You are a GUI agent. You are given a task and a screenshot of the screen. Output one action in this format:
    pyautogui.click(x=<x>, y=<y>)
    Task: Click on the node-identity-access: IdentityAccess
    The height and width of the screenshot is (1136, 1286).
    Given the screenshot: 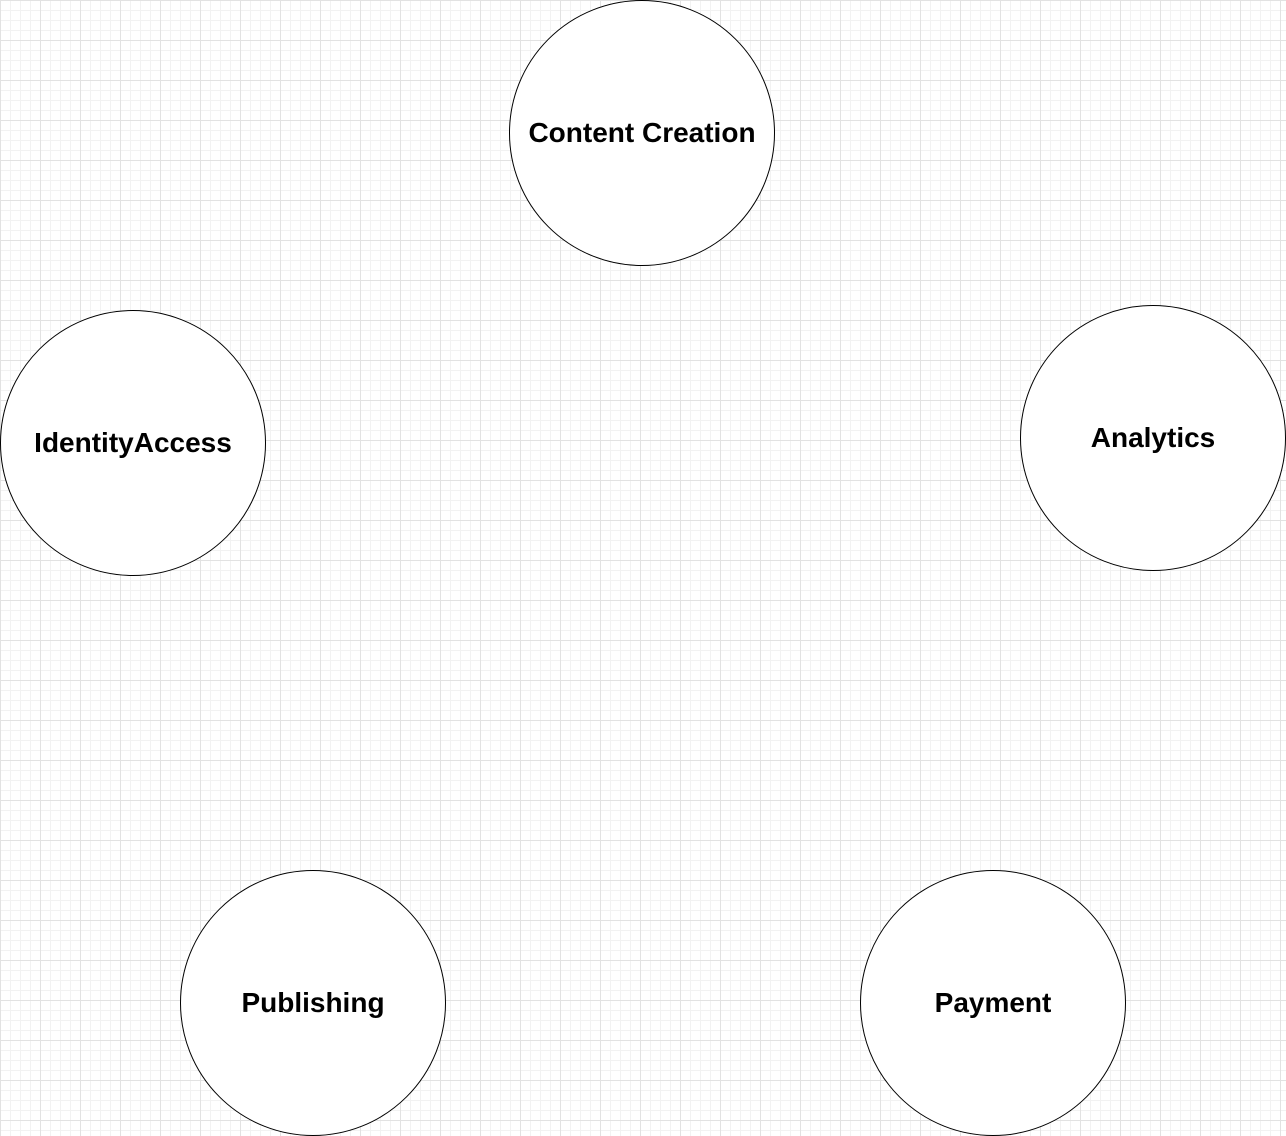 What is the action you would take?
    pyautogui.click(x=133, y=443)
    